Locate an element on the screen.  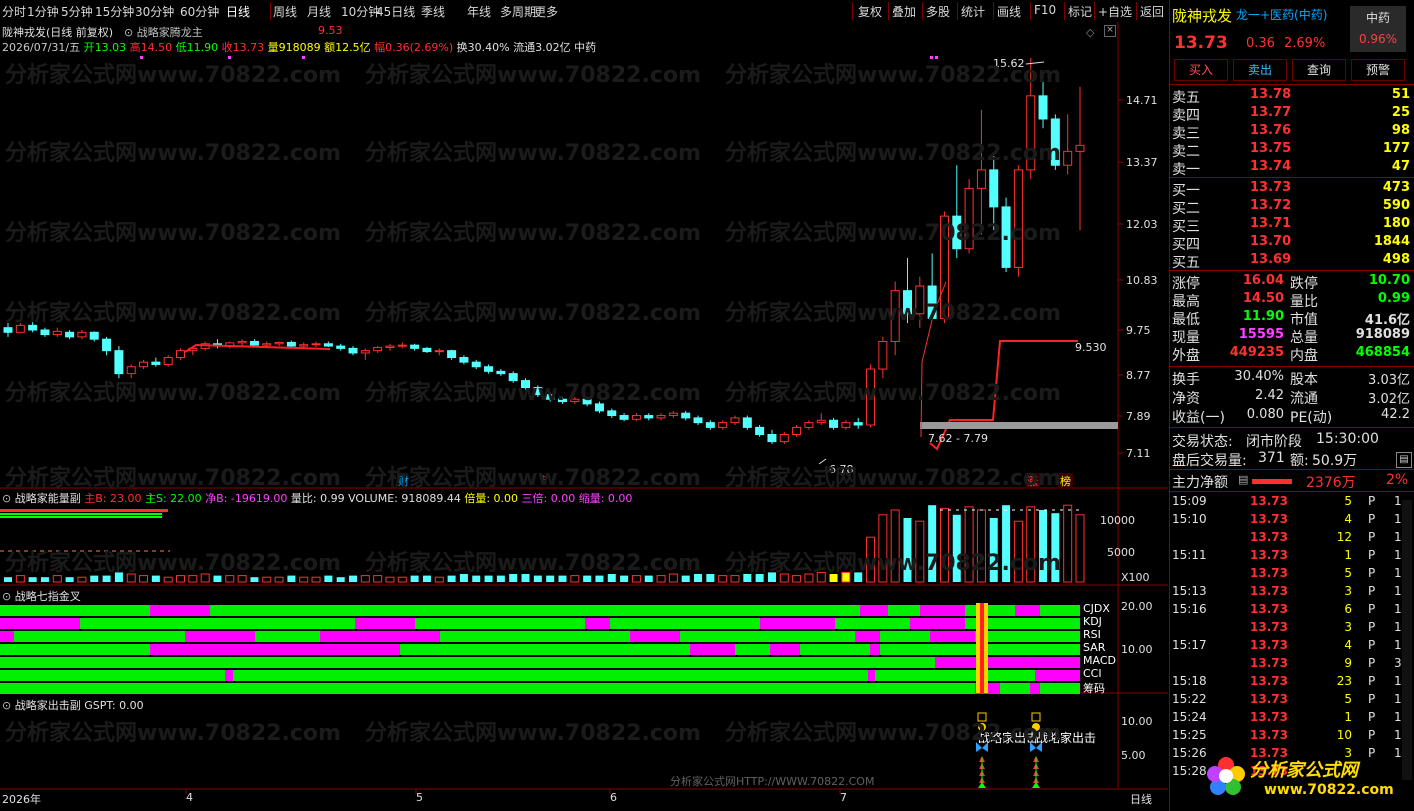
seven-row-label: SAR is located at coordinates (1094, 647).